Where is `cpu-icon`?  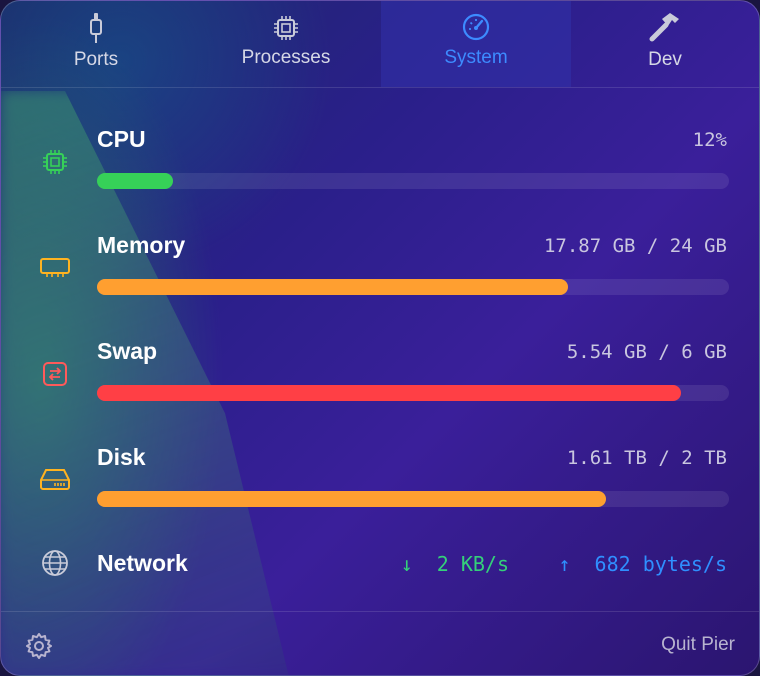 cpu-icon is located at coordinates (55, 162).